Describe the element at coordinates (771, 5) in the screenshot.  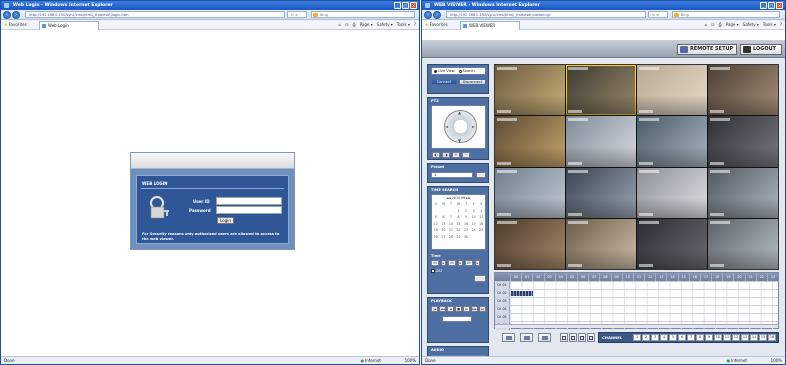
I see `maximize-button: □` at that location.